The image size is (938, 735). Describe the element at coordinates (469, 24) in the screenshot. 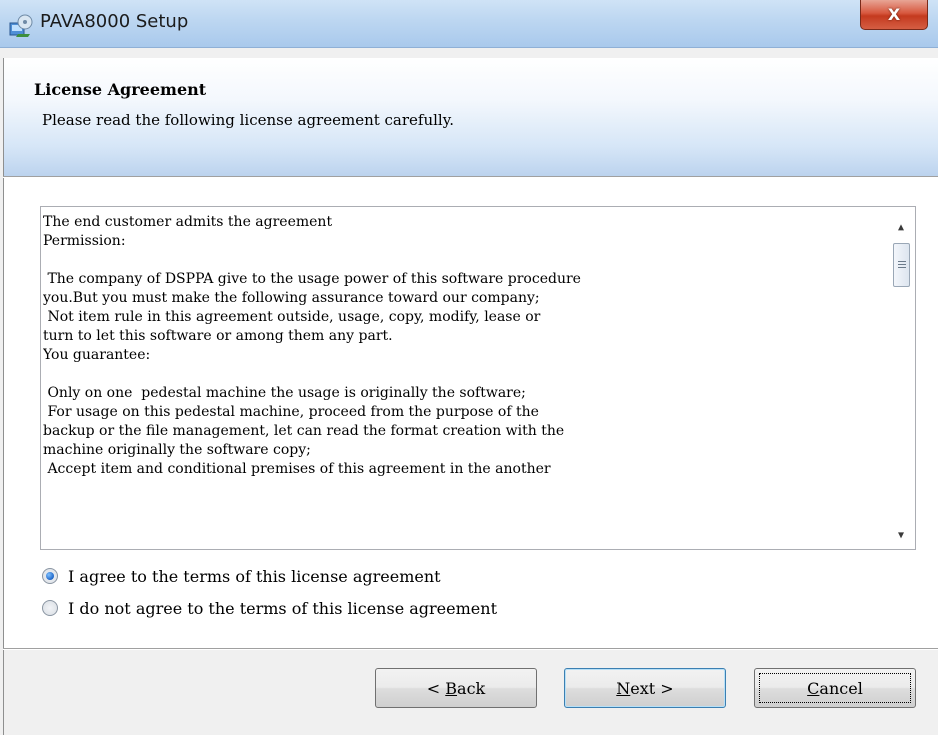

I see `title-bar: PAVA8000 Setup X` at that location.